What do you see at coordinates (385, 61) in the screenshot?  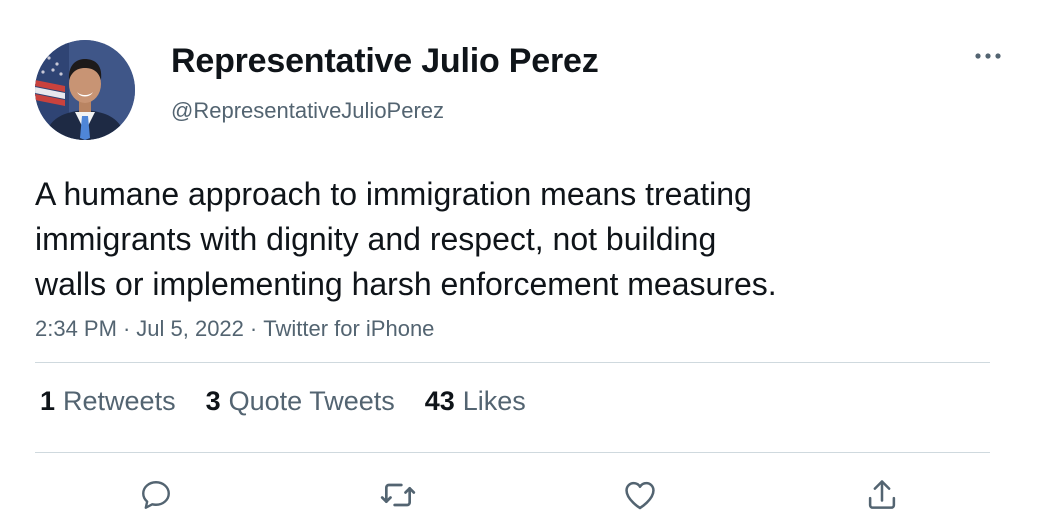 I see `display-name: Representative Julio Perez` at bounding box center [385, 61].